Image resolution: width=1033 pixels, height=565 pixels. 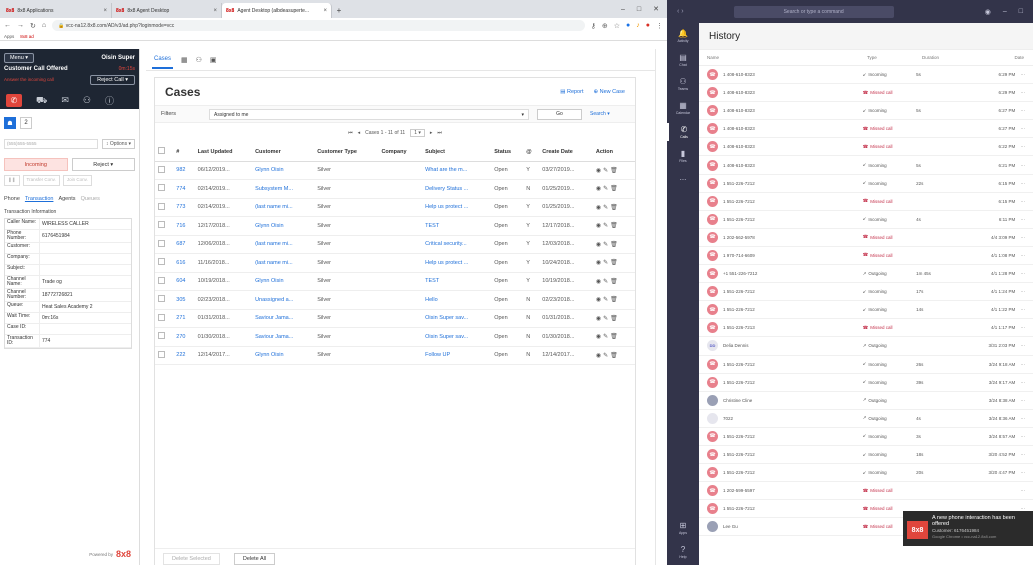 I want to click on prev-page-icon: ◂, so click(x=359, y=133).